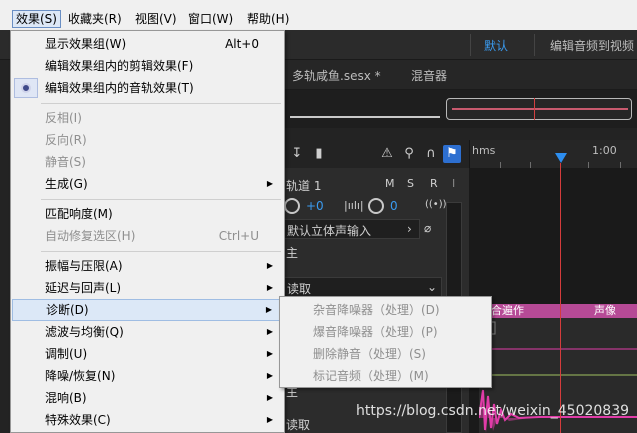 The width and height of the screenshot is (637, 433). What do you see at coordinates (375, 332) in the screenshot?
I see `submenu-item-label: 爆音降噪器（处理）(P)` at bounding box center [375, 332].